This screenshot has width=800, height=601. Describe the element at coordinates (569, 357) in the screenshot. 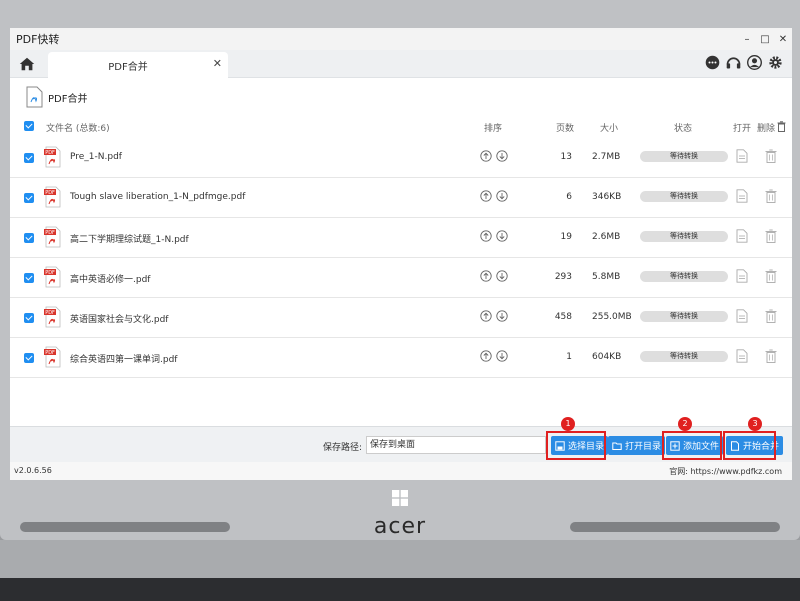

I see `page-count: 1` at that location.